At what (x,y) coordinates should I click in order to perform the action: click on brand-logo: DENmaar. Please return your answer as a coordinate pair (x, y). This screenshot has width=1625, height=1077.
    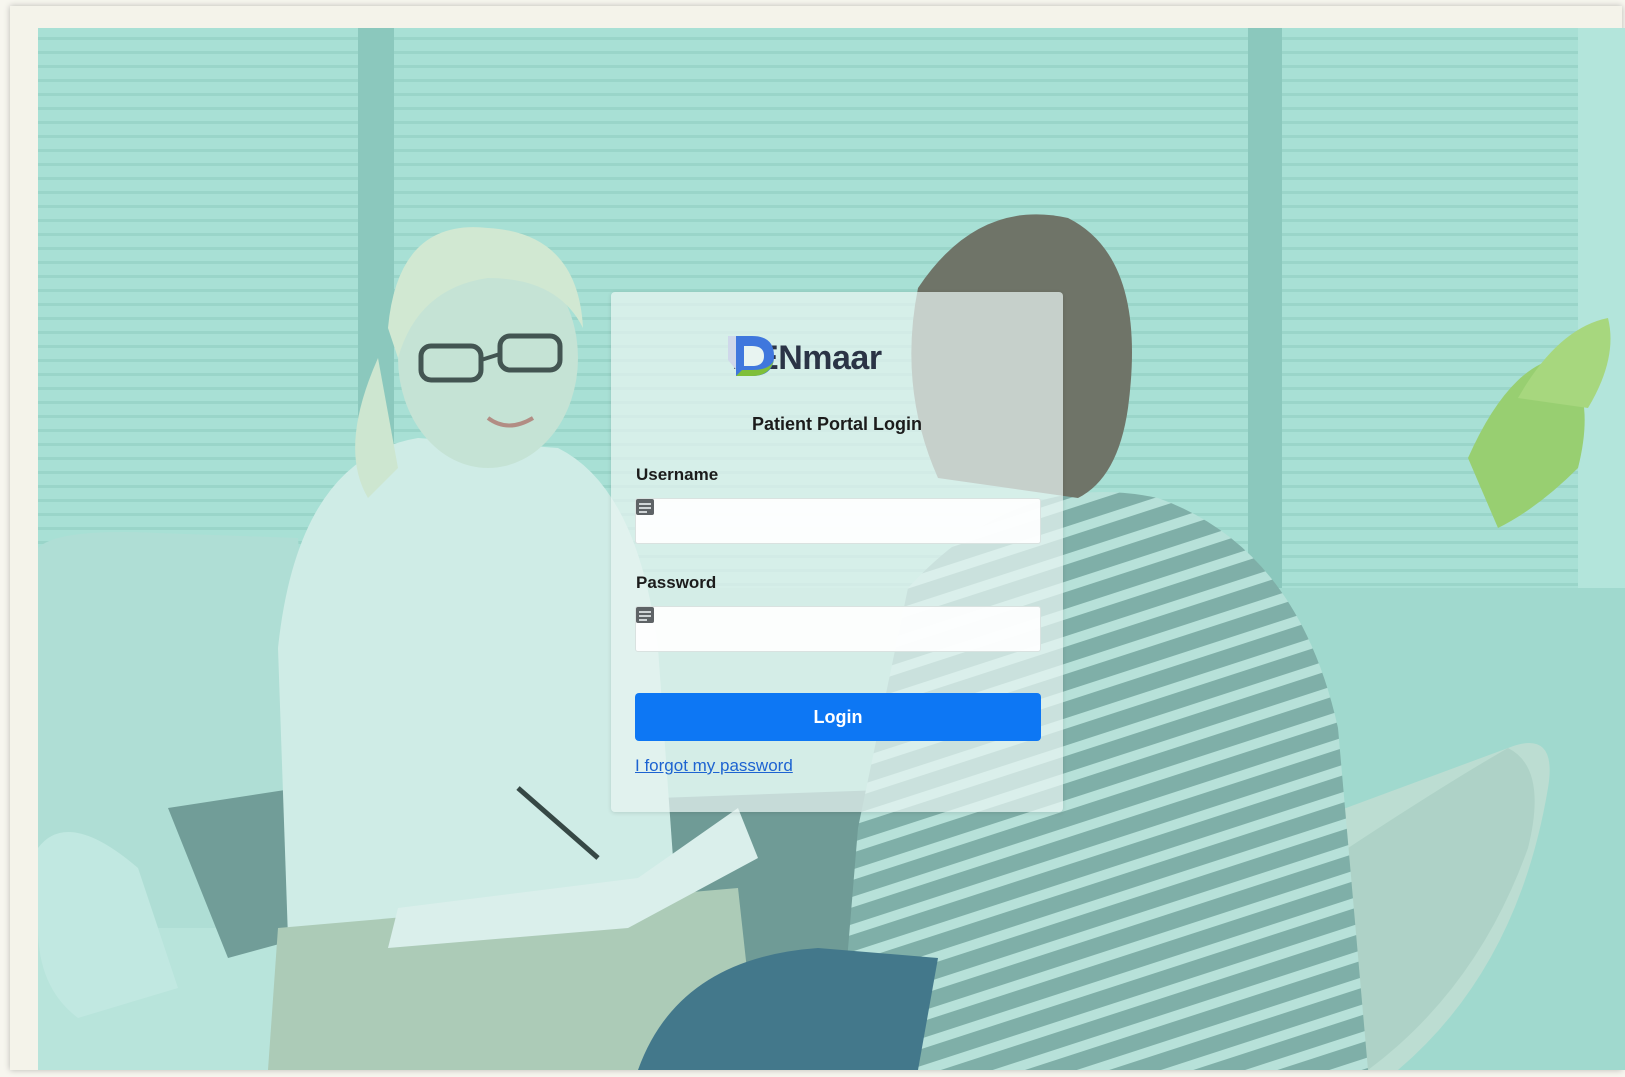
    Looking at the image, I should click on (841, 358).